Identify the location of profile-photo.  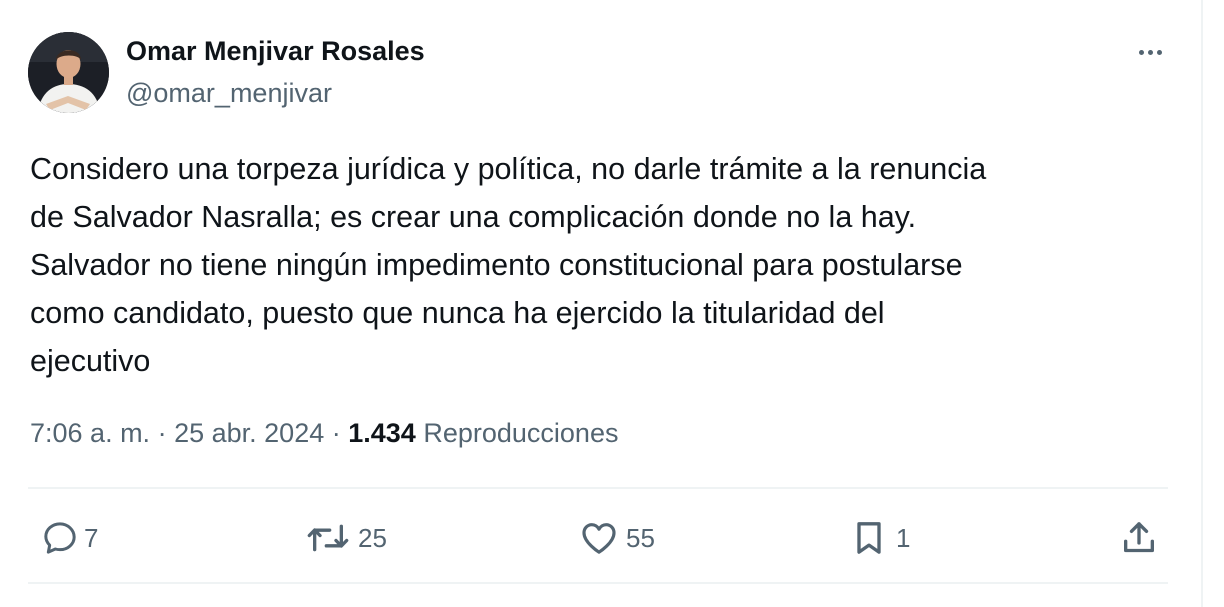
(68, 72).